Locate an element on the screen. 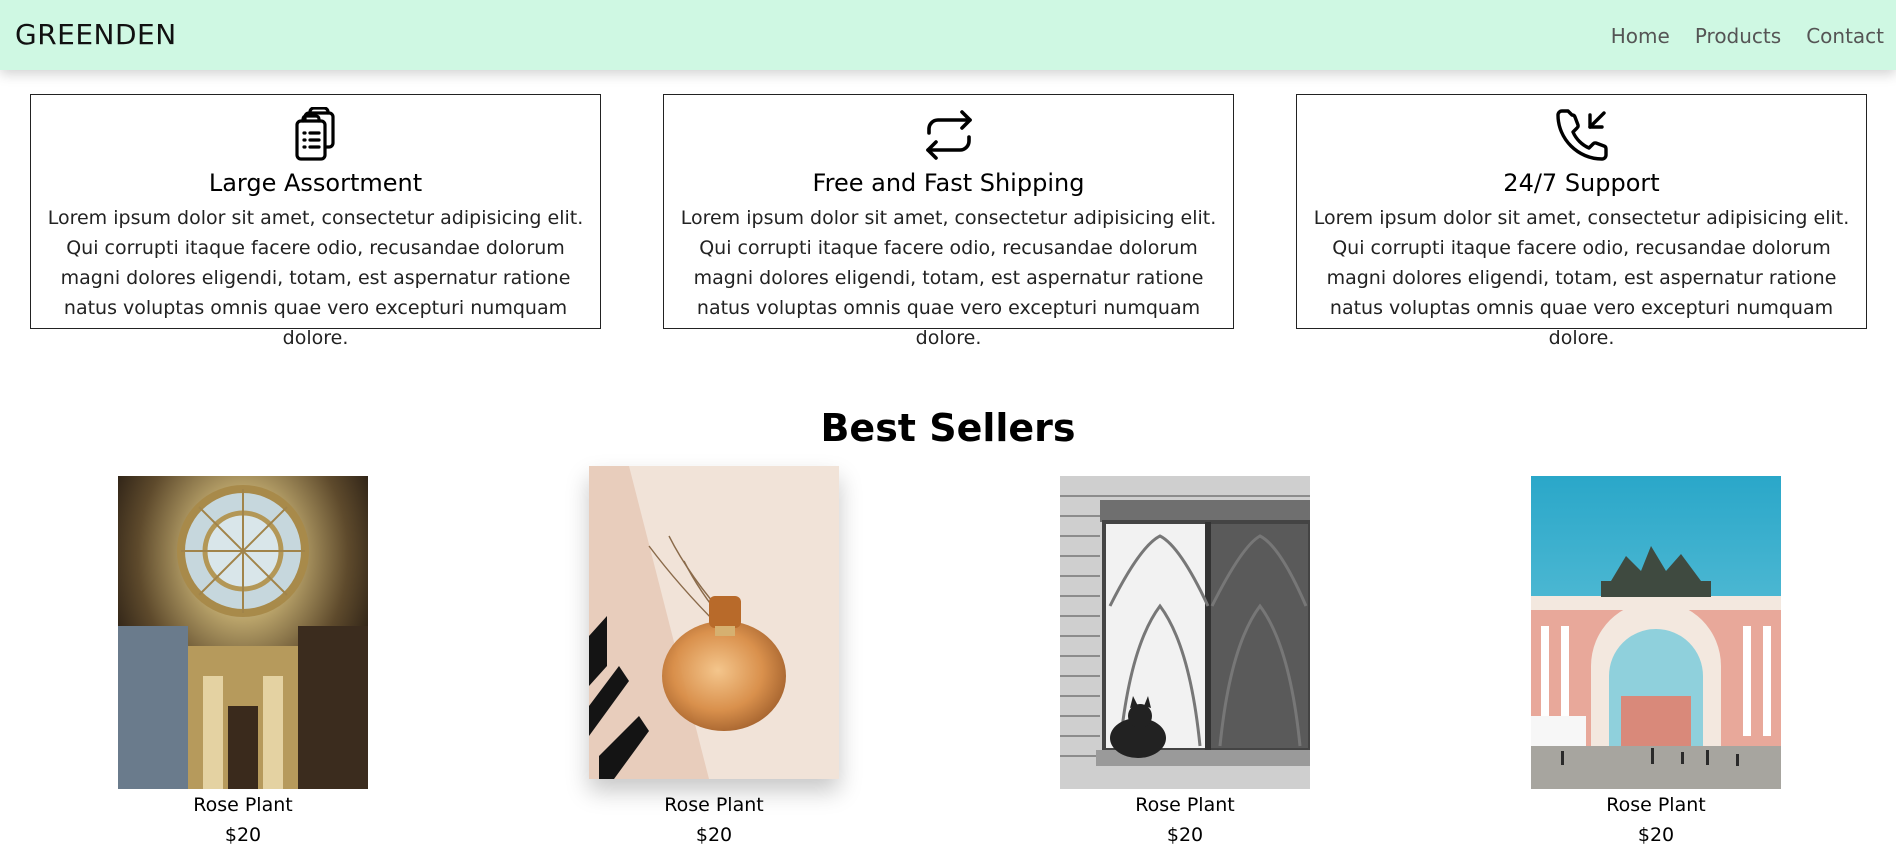 The width and height of the screenshot is (1896, 864). cat-in-window-photo is located at coordinates (1185, 632).